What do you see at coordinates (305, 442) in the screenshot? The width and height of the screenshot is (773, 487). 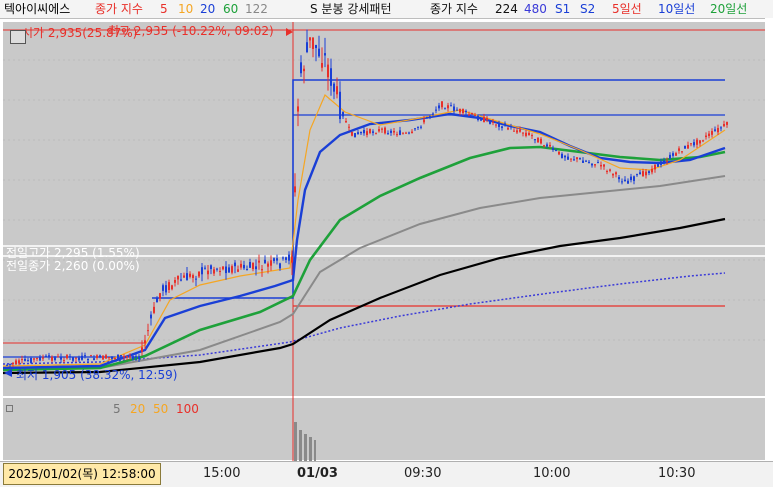 I see `volume-bars` at bounding box center [305, 442].